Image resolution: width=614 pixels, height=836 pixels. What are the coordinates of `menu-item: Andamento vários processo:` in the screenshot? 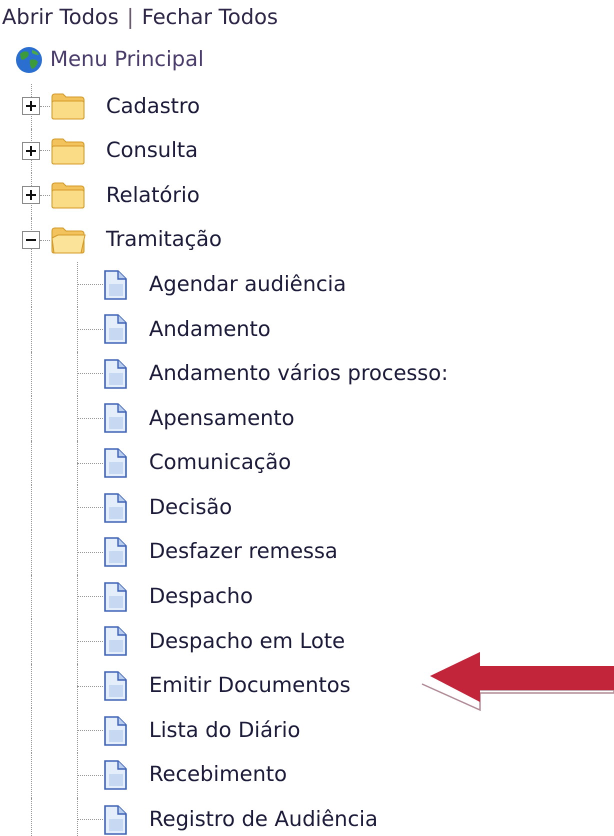 It's located at (298, 374).